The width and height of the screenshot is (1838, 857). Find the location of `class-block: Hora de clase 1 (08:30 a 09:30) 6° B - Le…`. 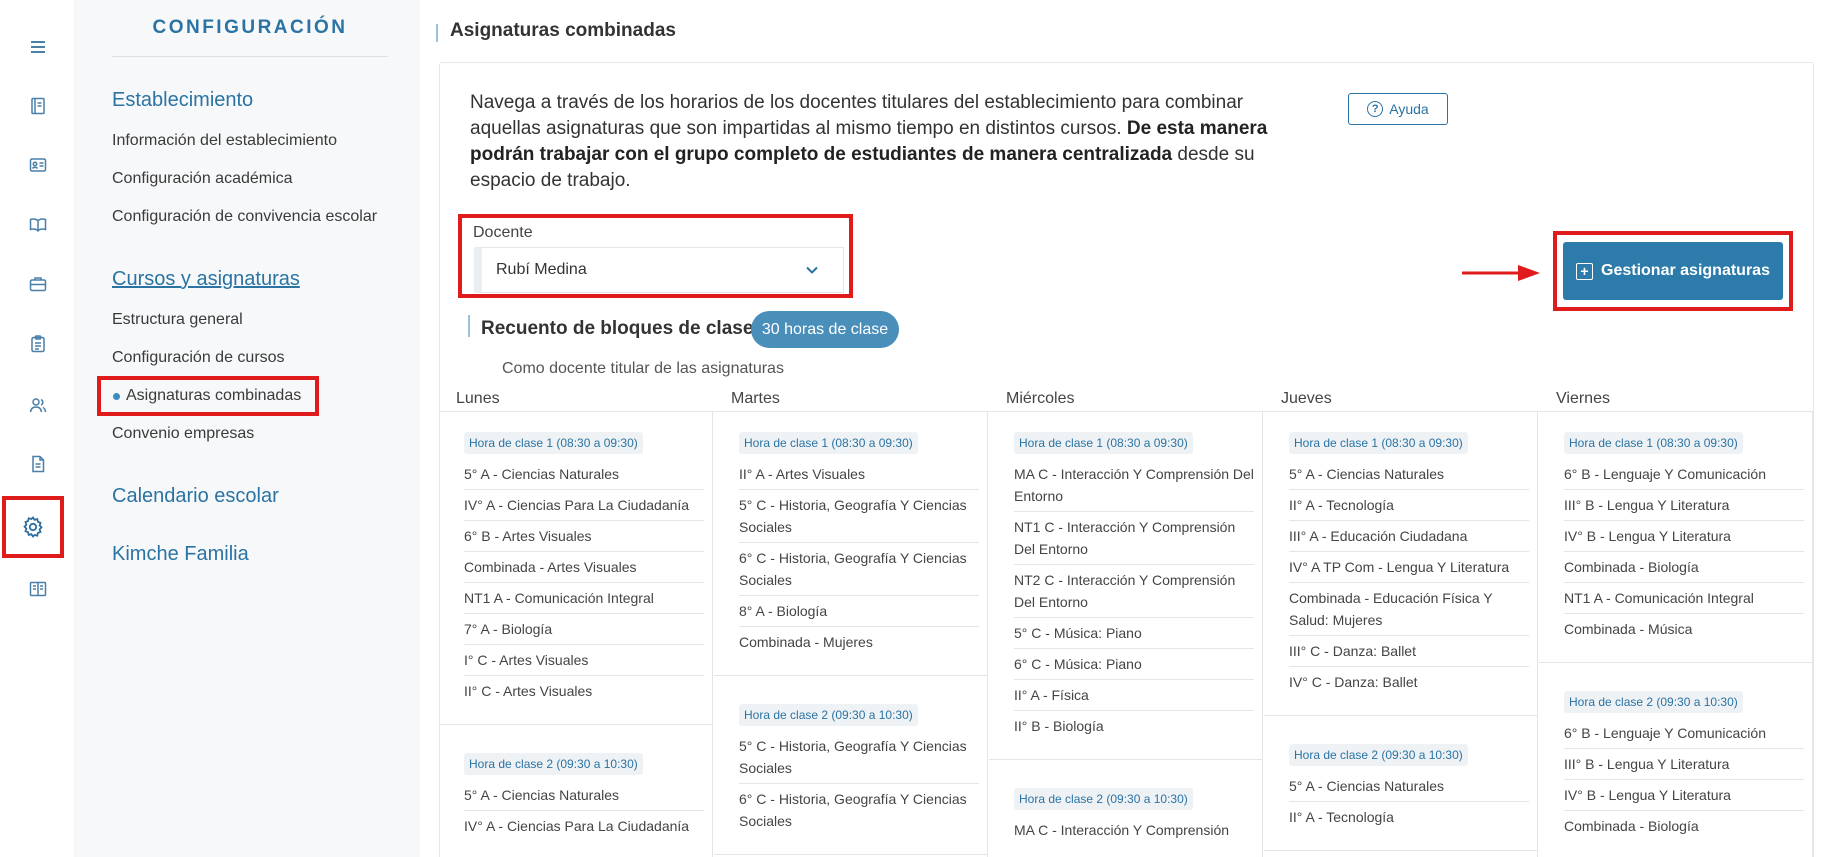

class-block: Hora de clase 1 (08:30 a 09:30) 6° B - Le… is located at coordinates (1675, 537).